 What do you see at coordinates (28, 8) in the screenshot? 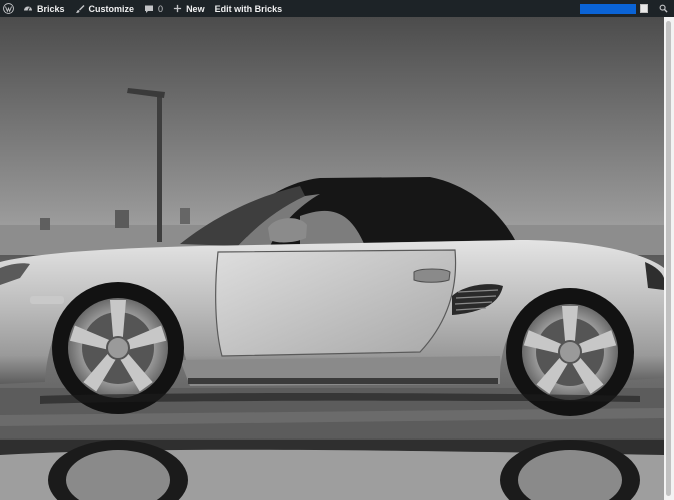
I see `dashboard-icon` at bounding box center [28, 8].